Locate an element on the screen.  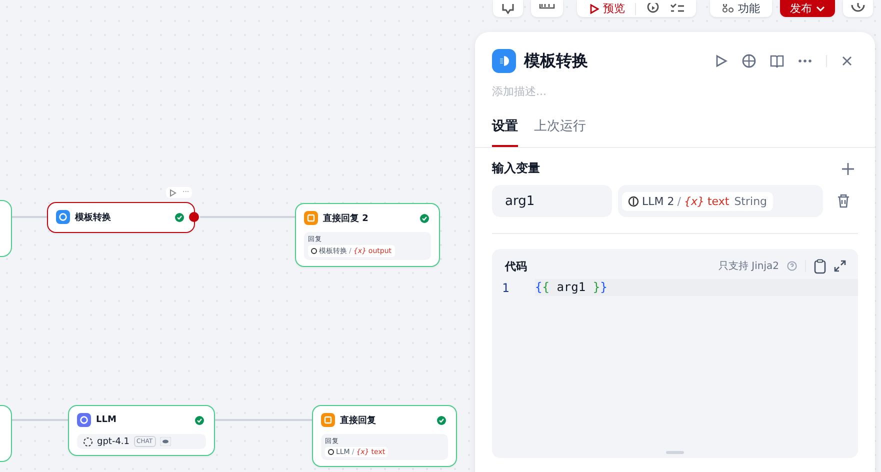
target-icon is located at coordinates (749, 61).